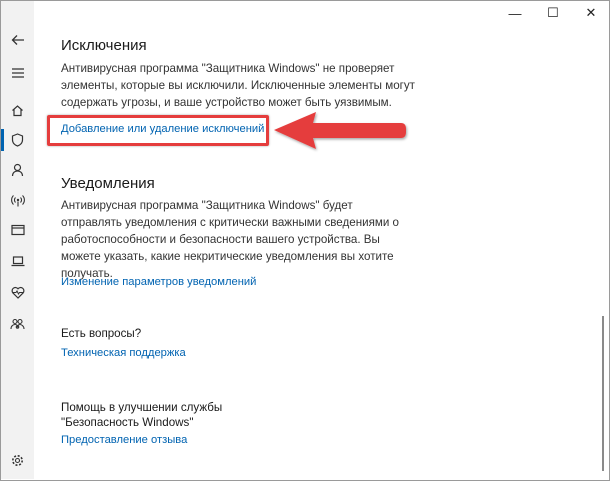 This screenshot has width=610, height=481. I want to click on wireless-icon, so click(17, 200).